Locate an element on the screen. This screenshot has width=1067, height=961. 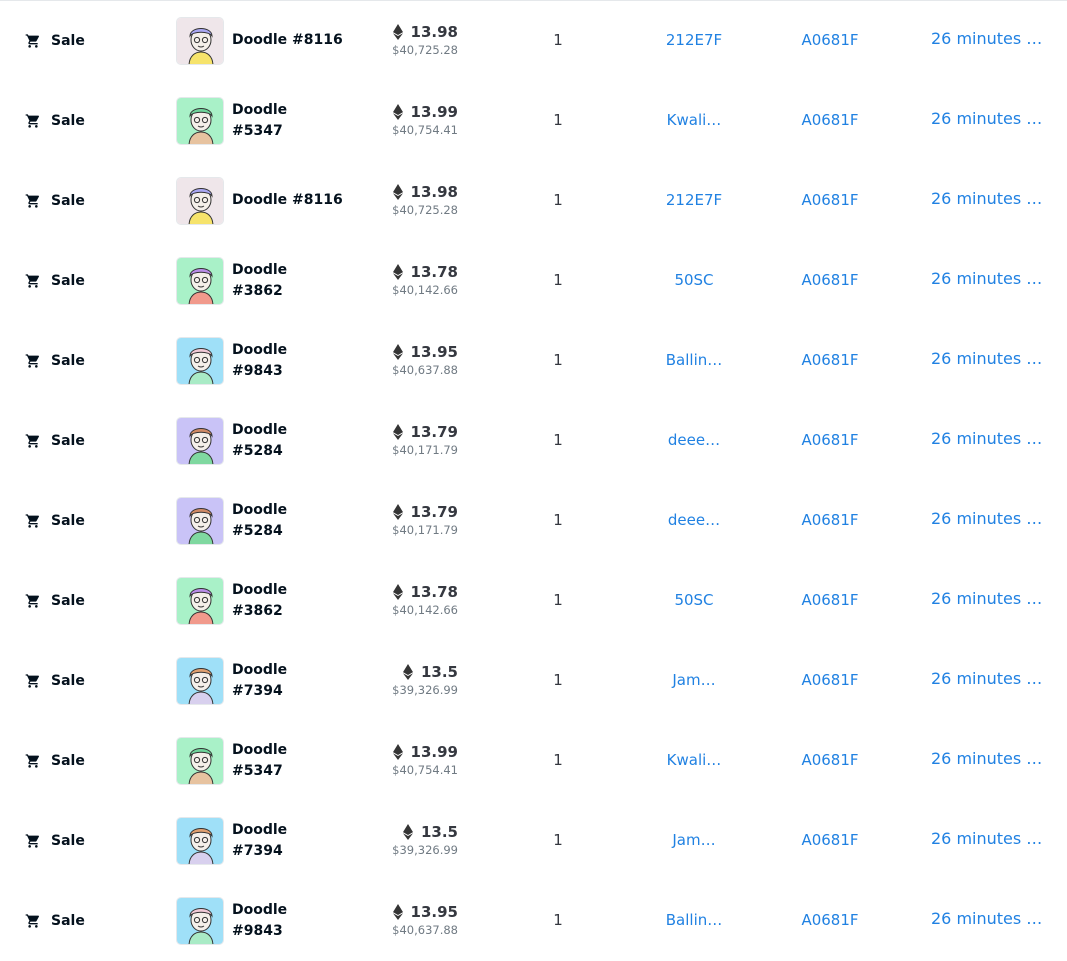
item-name-line2: #5347 is located at coordinates (257, 131).